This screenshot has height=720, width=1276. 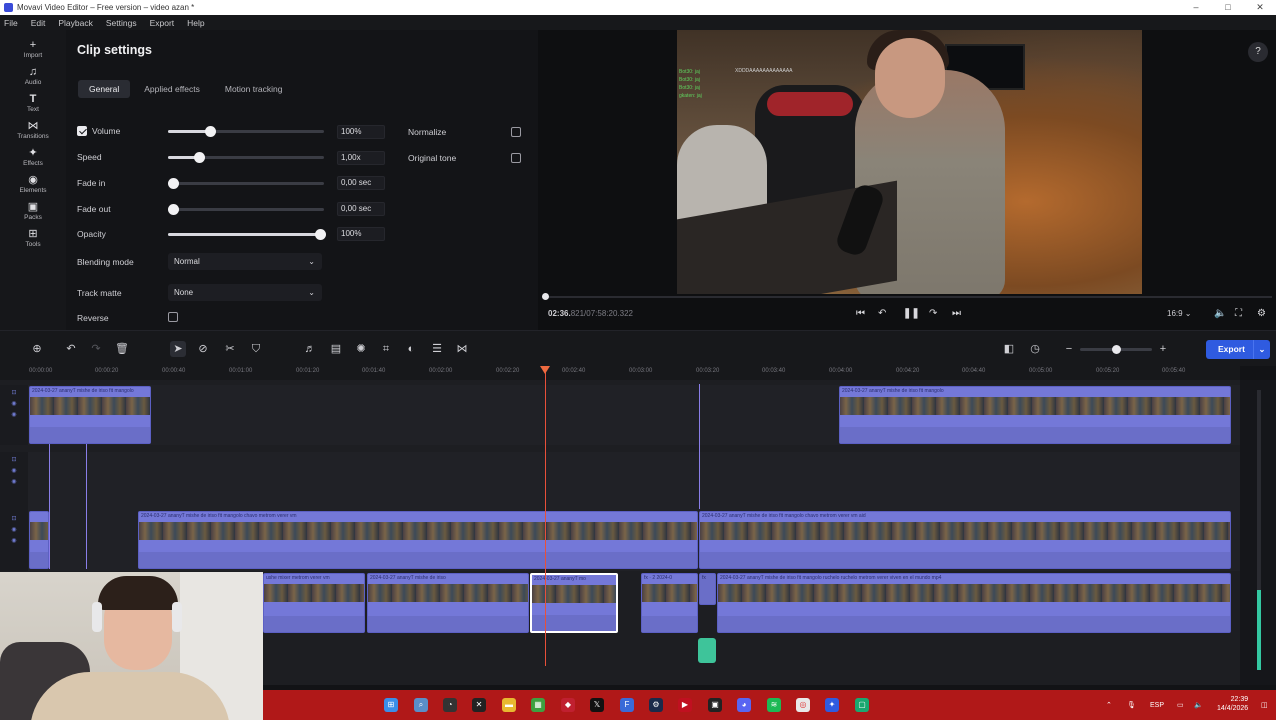 What do you see at coordinates (75, 23) in the screenshot?
I see `menu-playback: Playback` at bounding box center [75, 23].